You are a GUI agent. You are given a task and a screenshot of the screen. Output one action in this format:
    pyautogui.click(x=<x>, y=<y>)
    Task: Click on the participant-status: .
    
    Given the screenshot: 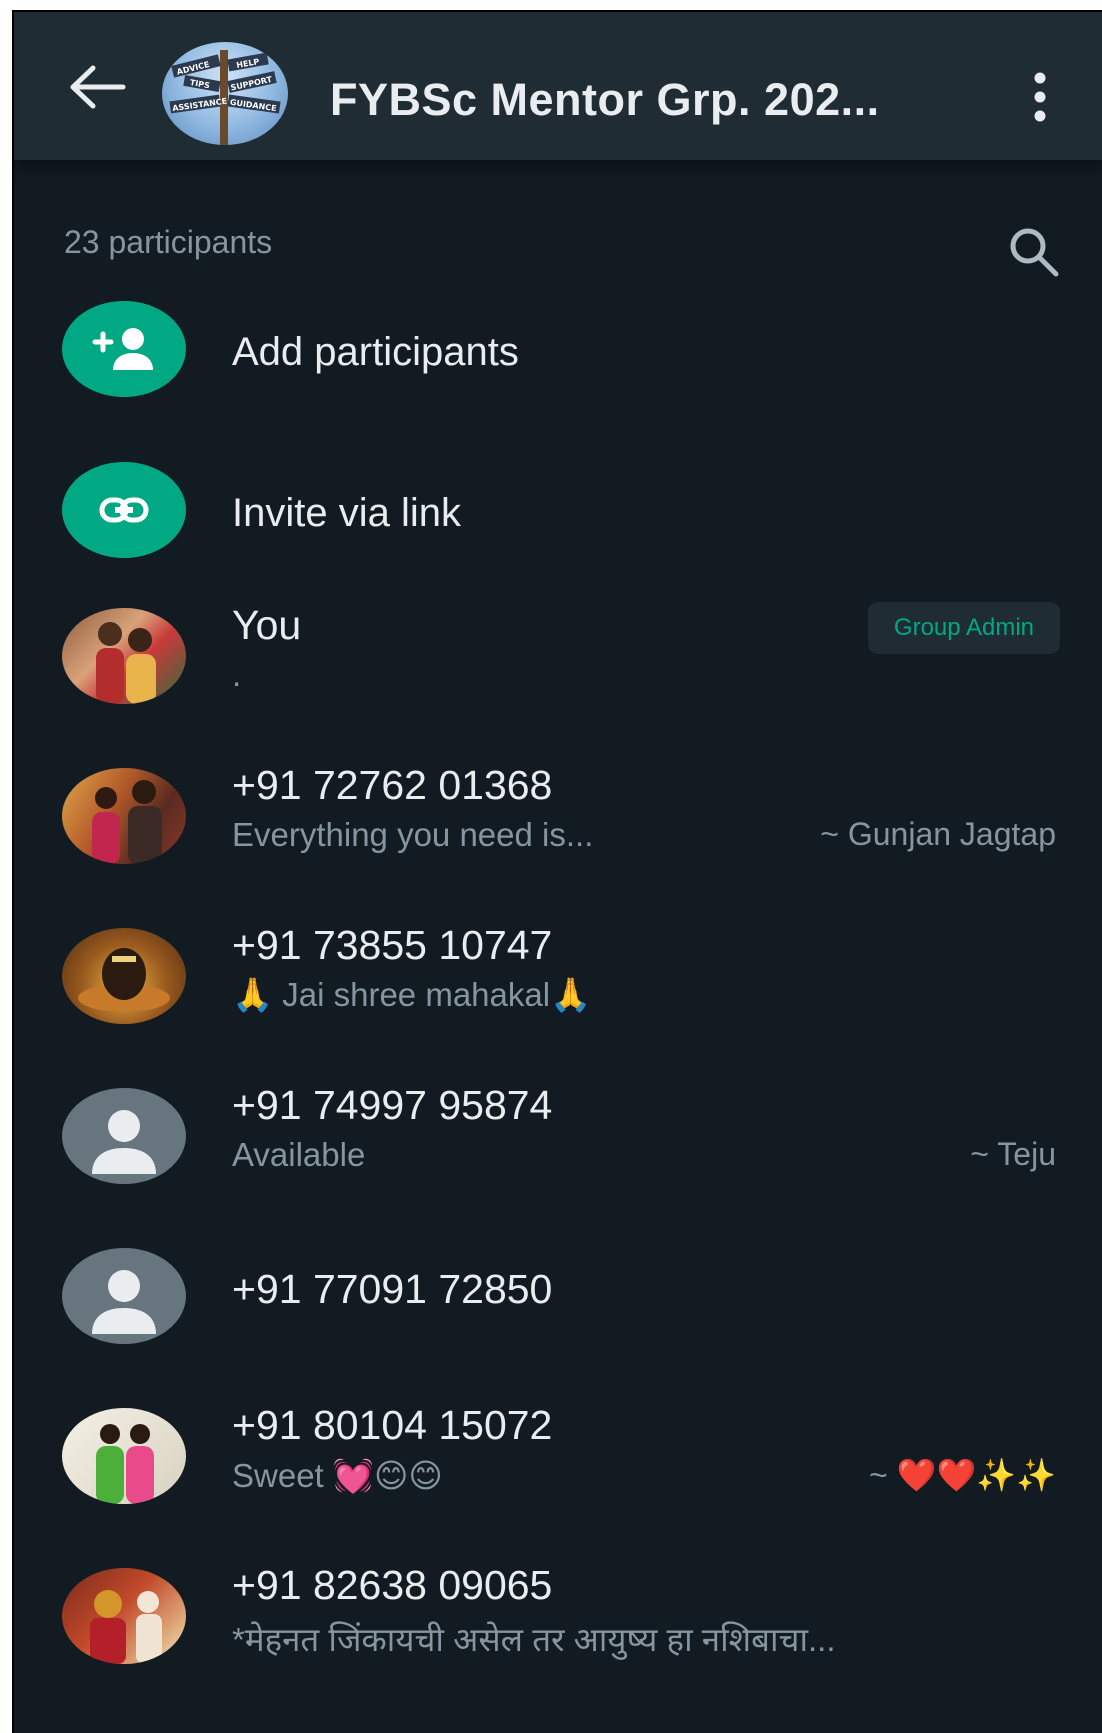 What is the action you would take?
    pyautogui.click(x=237, y=674)
    